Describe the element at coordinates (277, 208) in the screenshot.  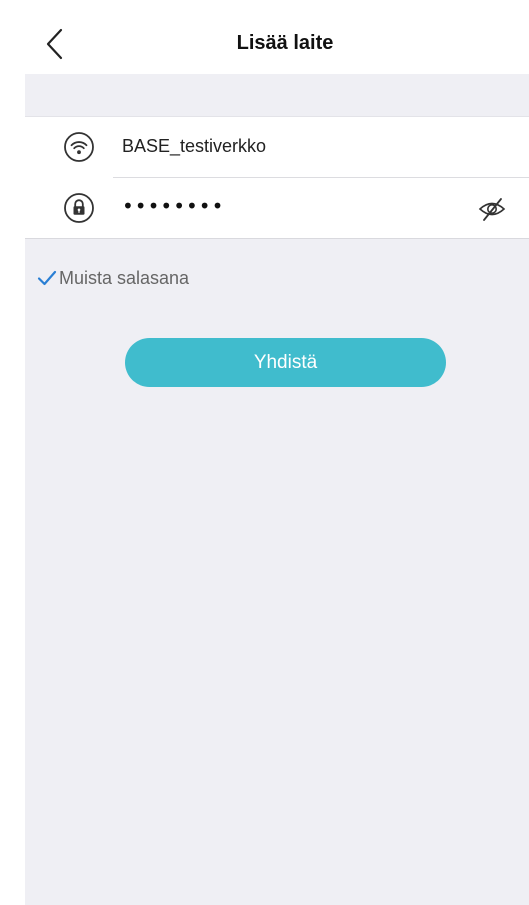
I see `password-row: ••••••••` at that location.